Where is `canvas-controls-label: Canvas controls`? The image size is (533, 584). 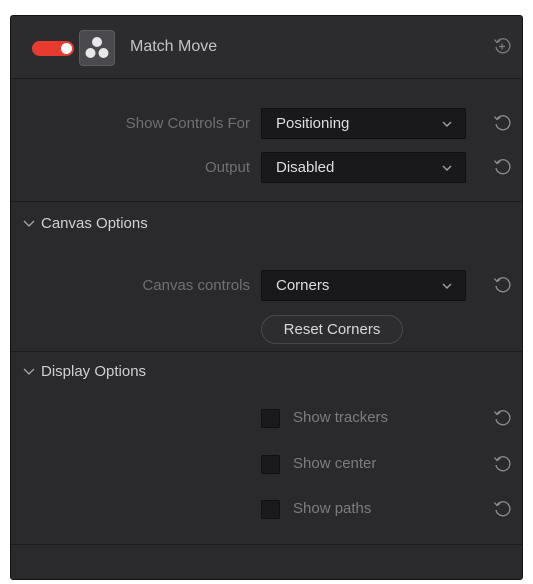 canvas-controls-label: Canvas controls is located at coordinates (196, 285).